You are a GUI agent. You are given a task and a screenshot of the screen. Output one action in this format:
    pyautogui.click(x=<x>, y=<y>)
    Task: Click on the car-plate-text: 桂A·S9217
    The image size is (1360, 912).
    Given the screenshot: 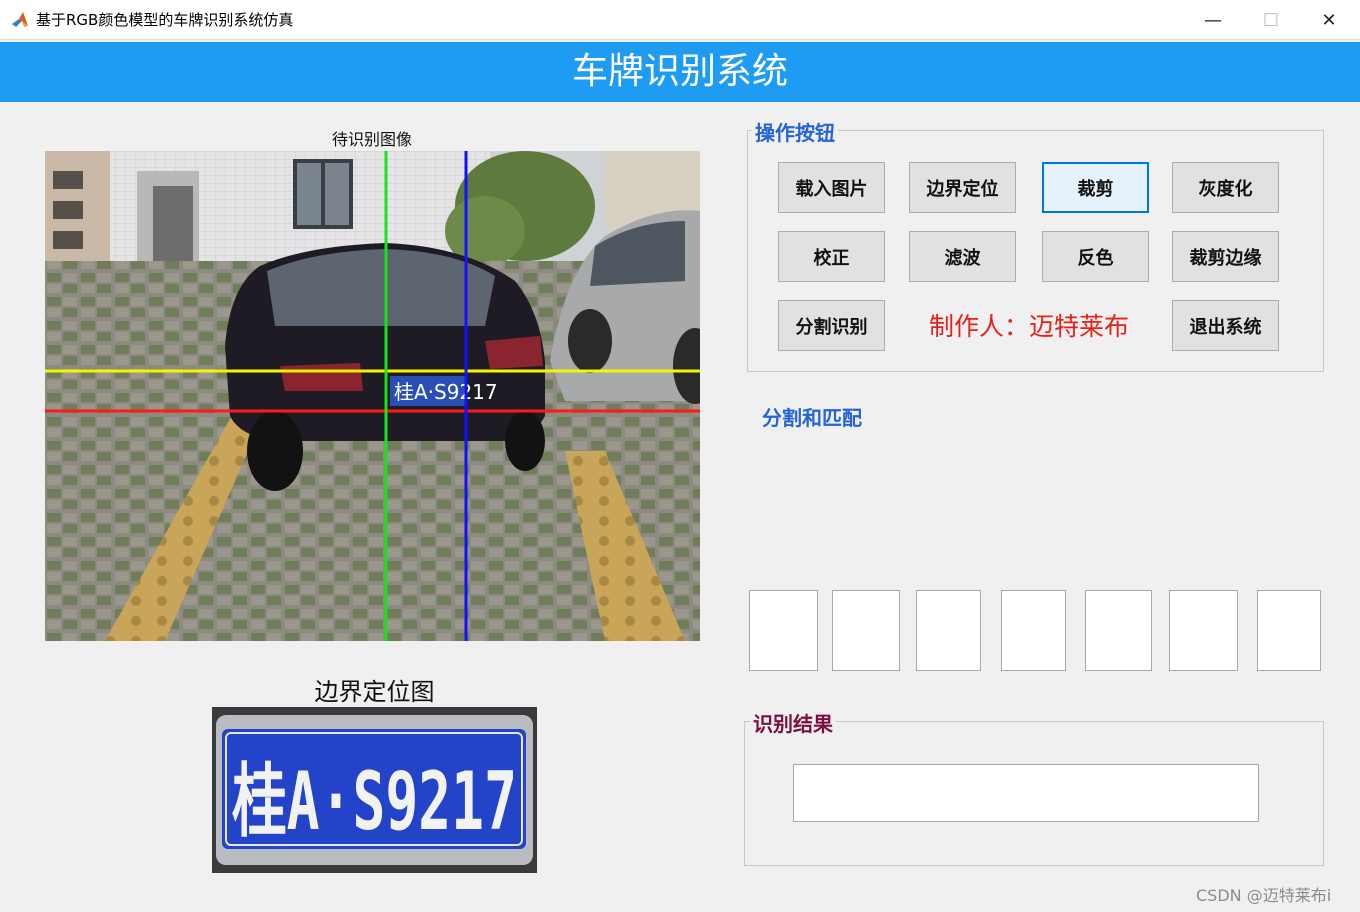 What is the action you would take?
    pyautogui.click(x=446, y=392)
    